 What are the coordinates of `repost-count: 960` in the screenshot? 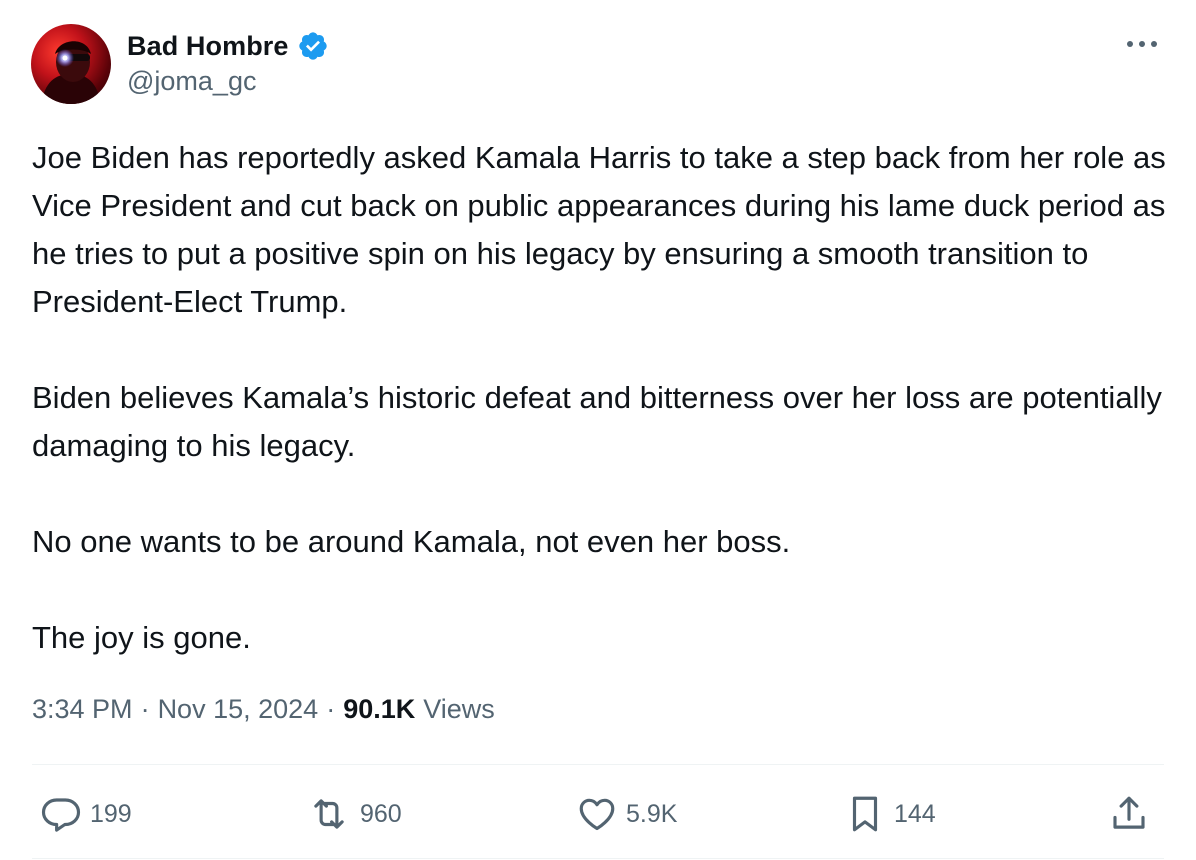 It's located at (381, 813).